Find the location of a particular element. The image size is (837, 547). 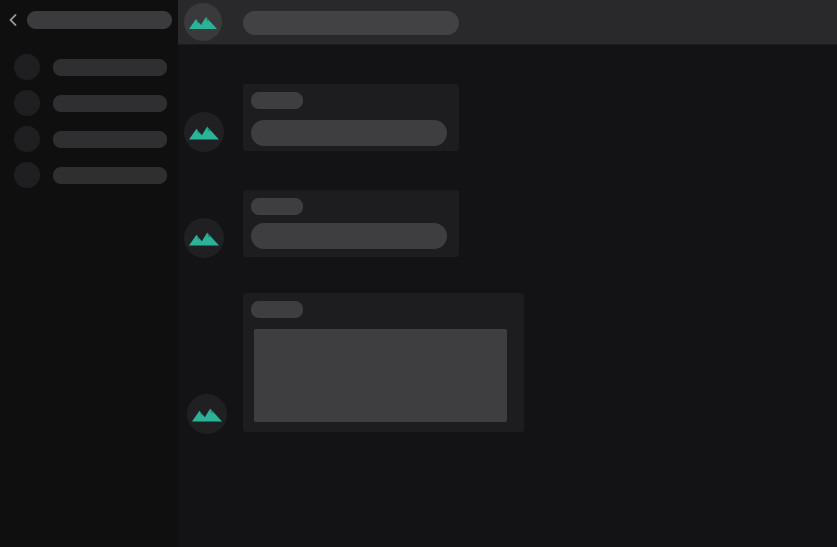

chat-header is located at coordinates (507, 22).